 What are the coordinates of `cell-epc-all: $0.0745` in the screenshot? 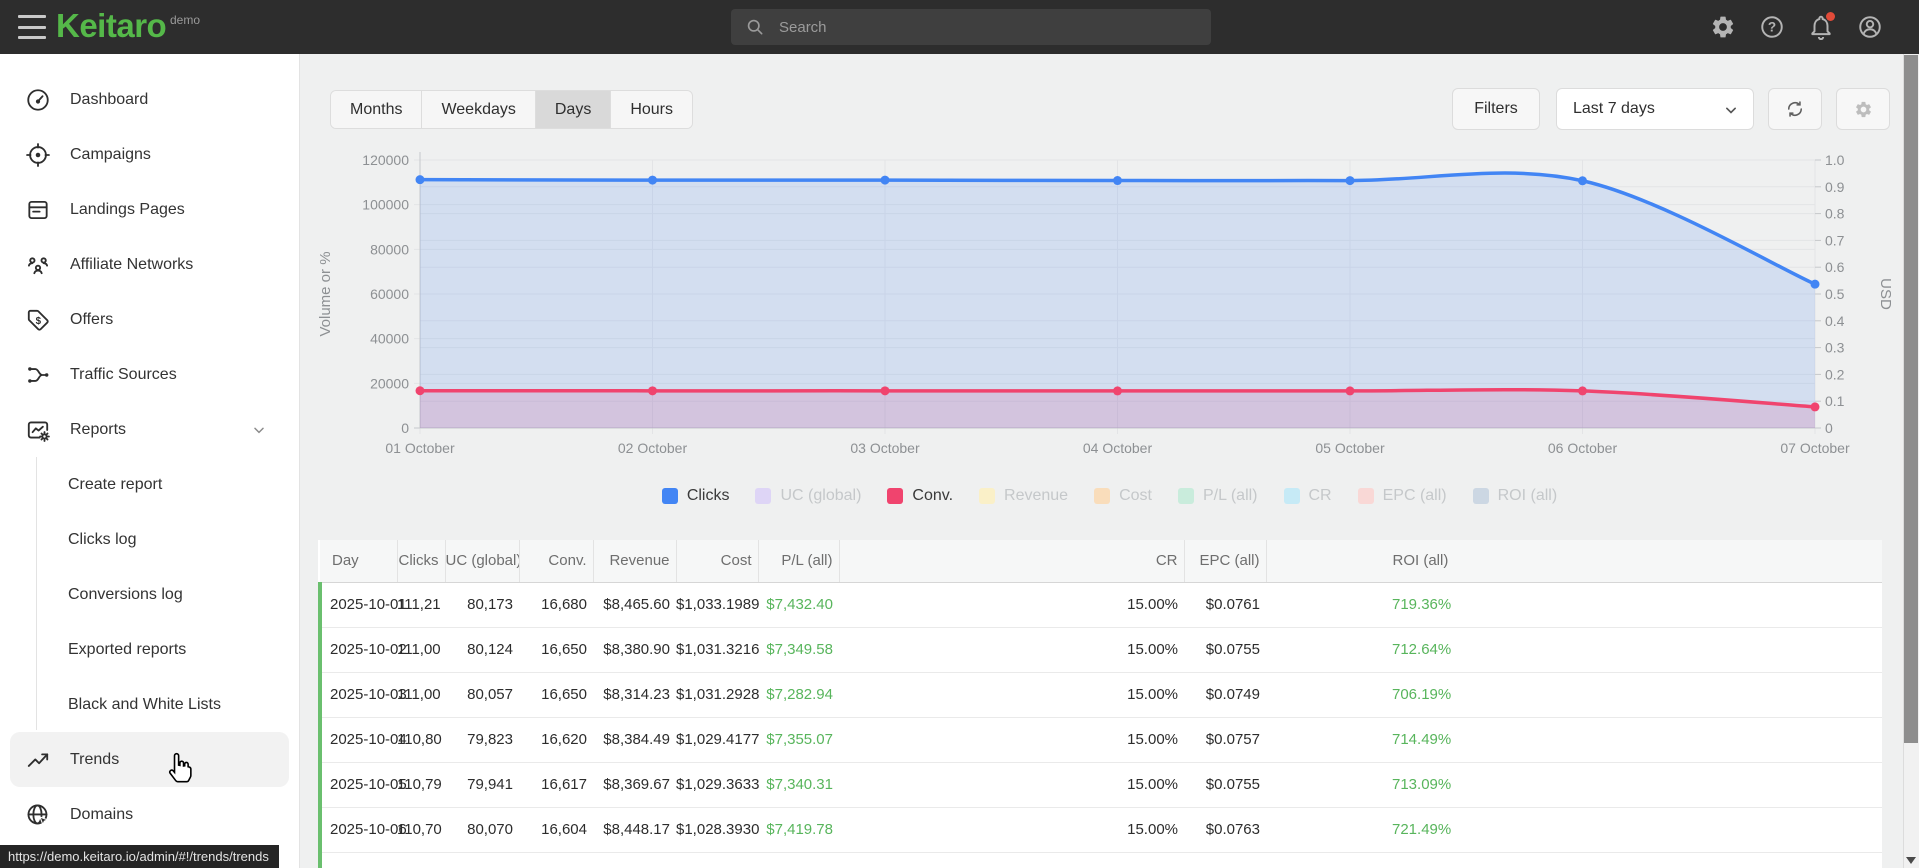 It's located at (1225, 860).